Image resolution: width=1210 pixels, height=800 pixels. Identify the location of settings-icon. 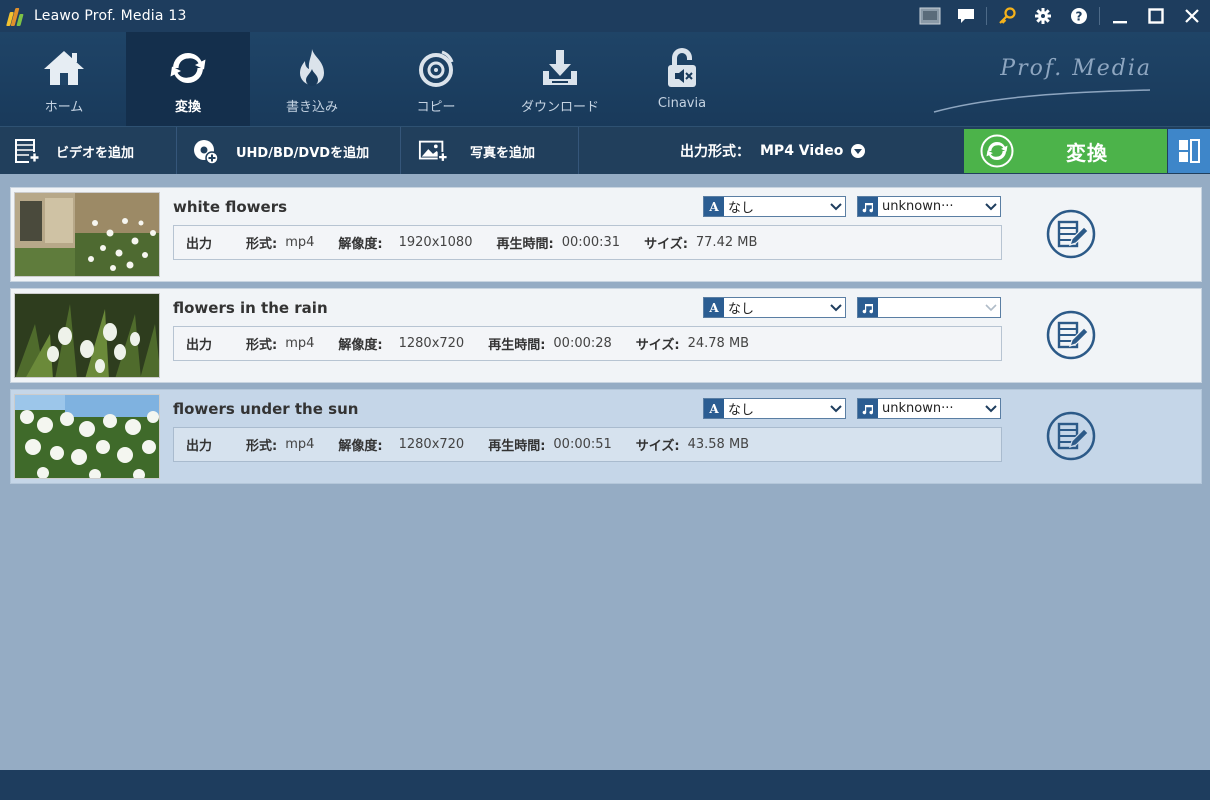
(1043, 16).